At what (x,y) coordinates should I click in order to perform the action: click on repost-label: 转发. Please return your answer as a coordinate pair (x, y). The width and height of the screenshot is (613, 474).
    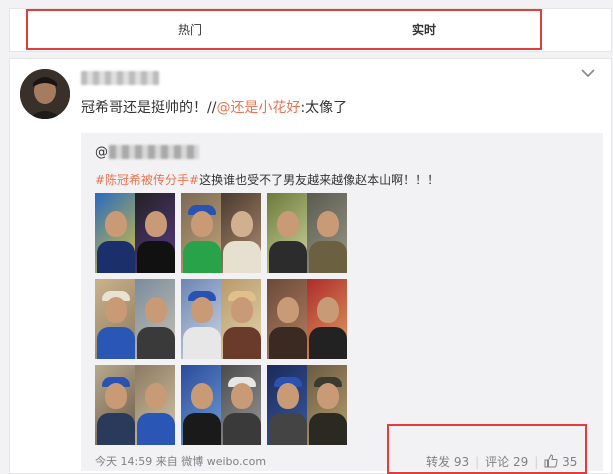
    Looking at the image, I should click on (438, 462).